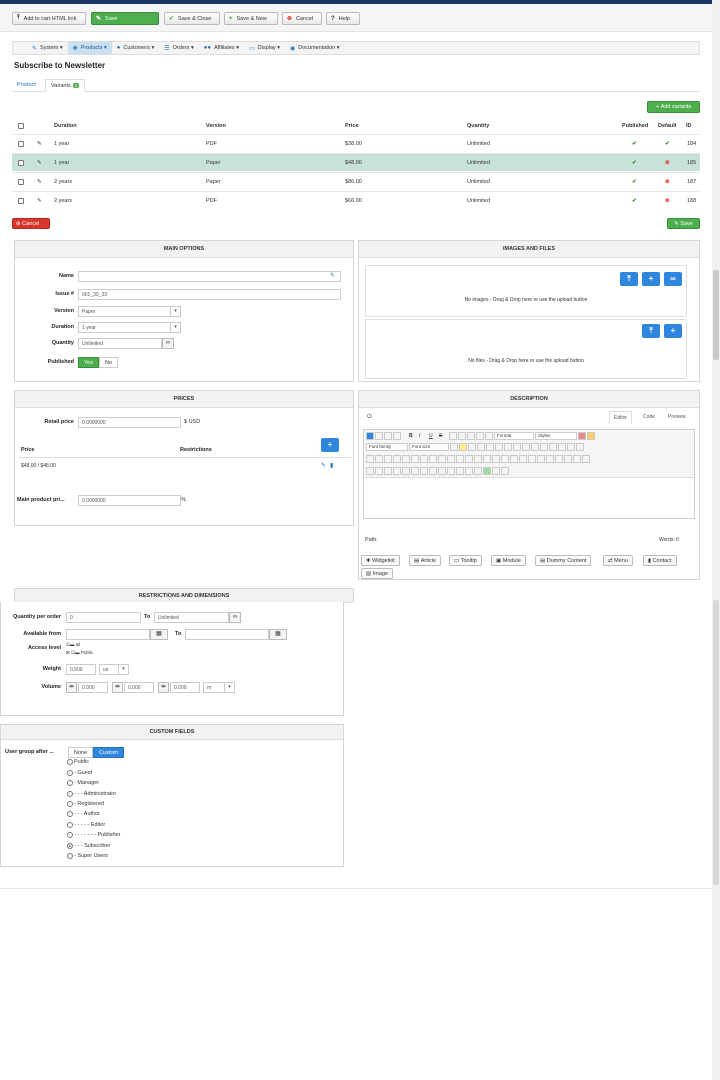  What do you see at coordinates (478, 471) in the screenshot?
I see `readmore-icon` at bounding box center [478, 471].